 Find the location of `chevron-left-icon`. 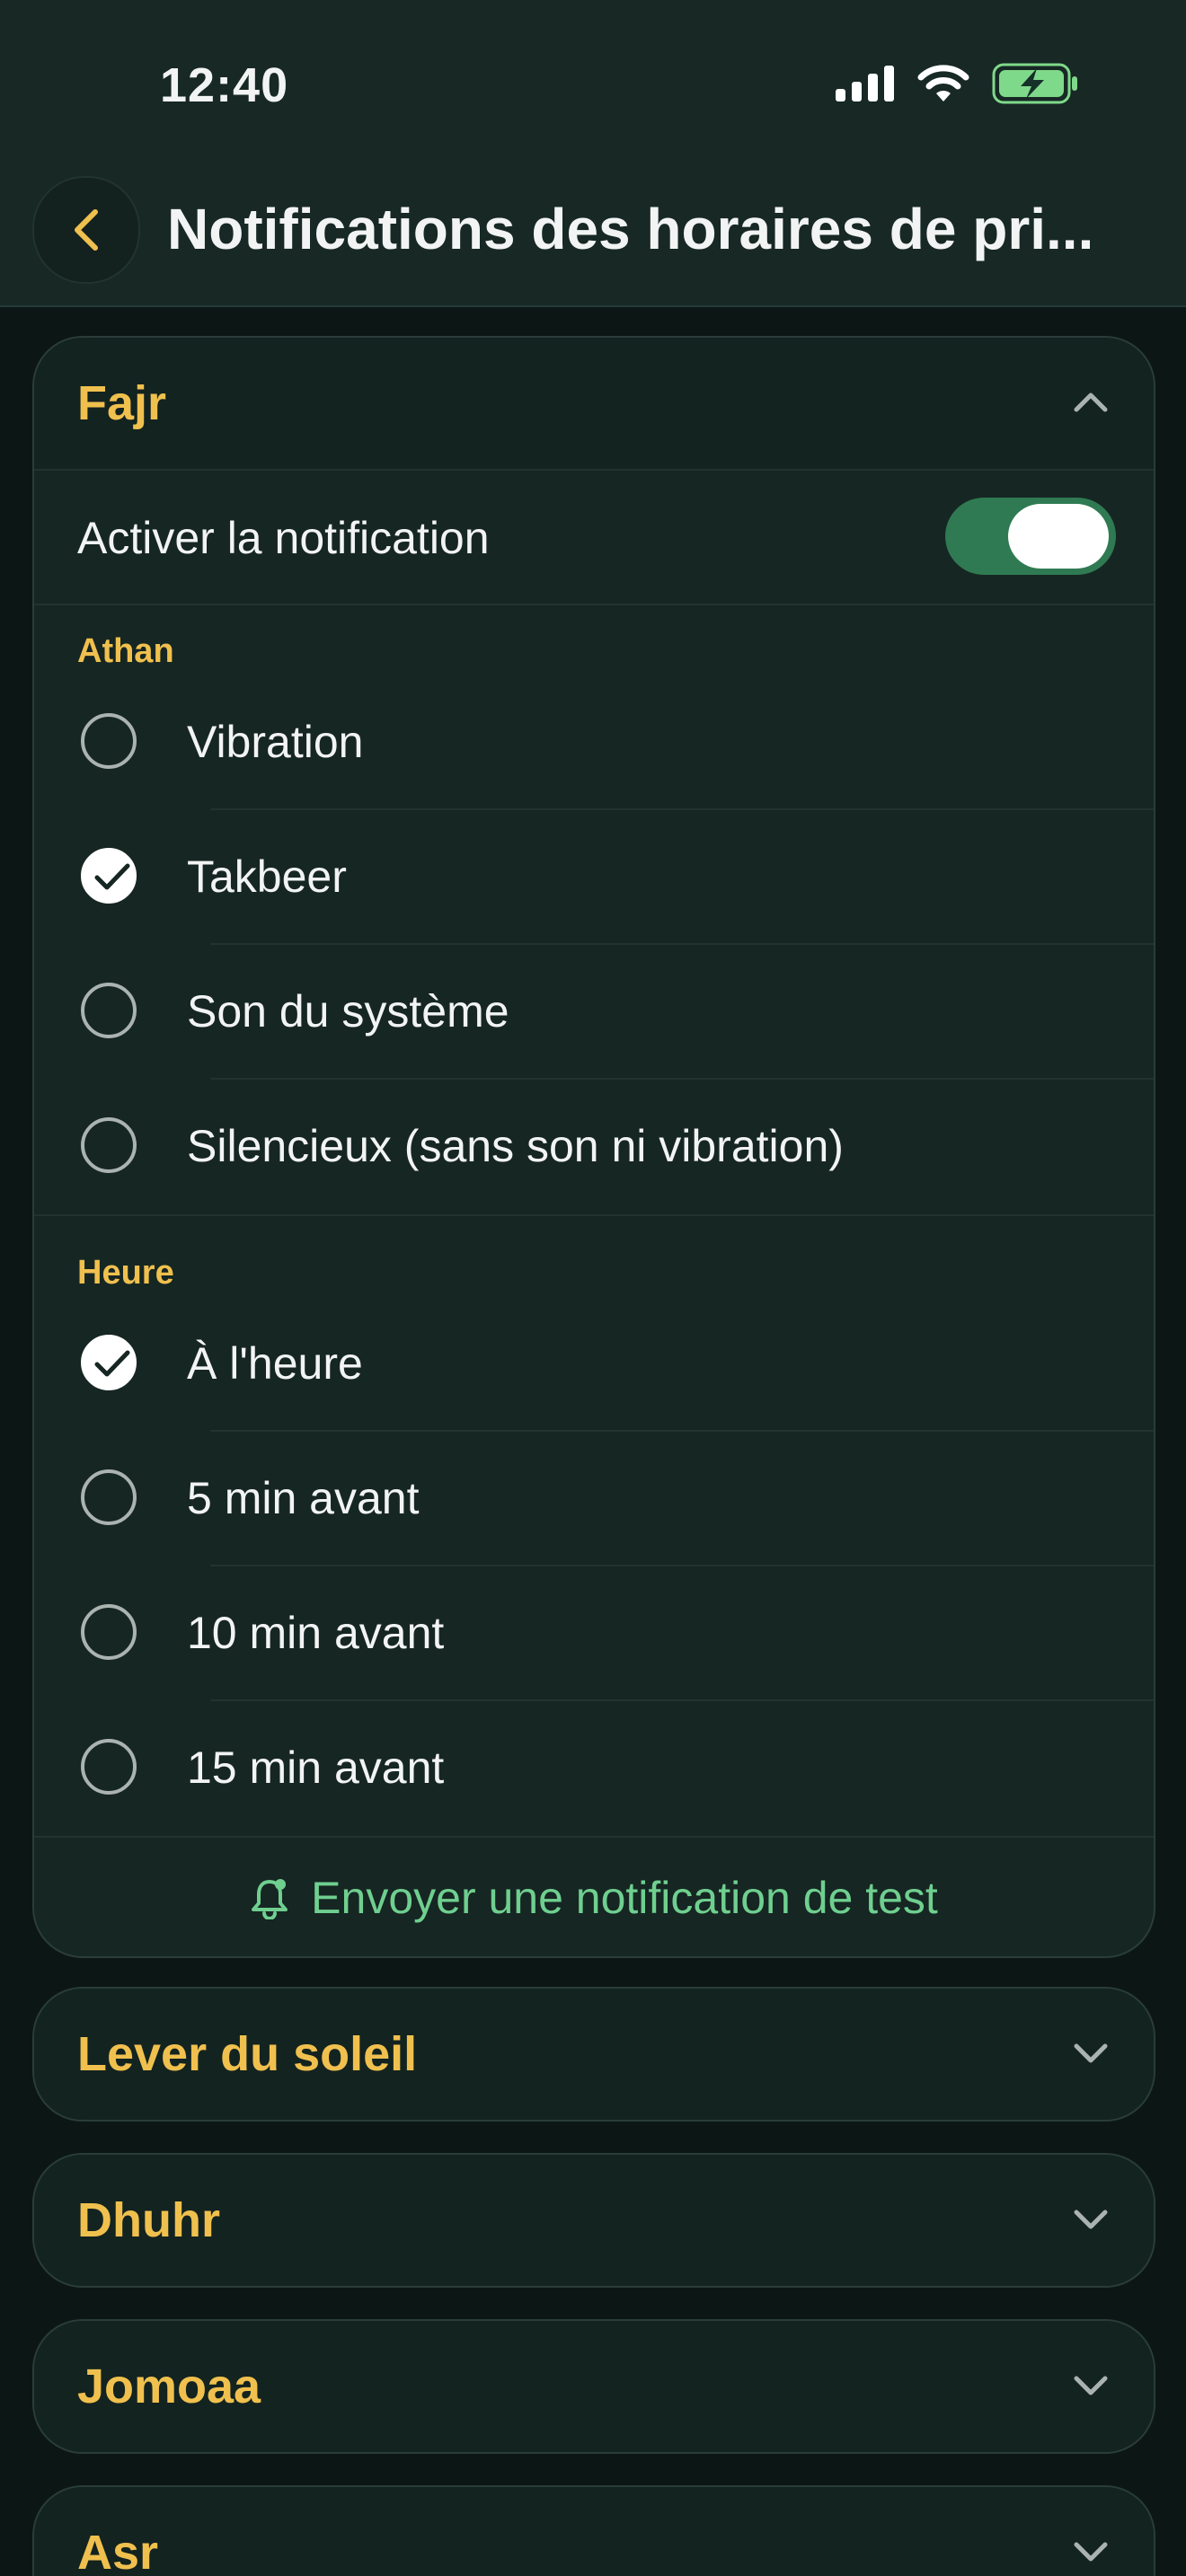

chevron-left-icon is located at coordinates (86, 230).